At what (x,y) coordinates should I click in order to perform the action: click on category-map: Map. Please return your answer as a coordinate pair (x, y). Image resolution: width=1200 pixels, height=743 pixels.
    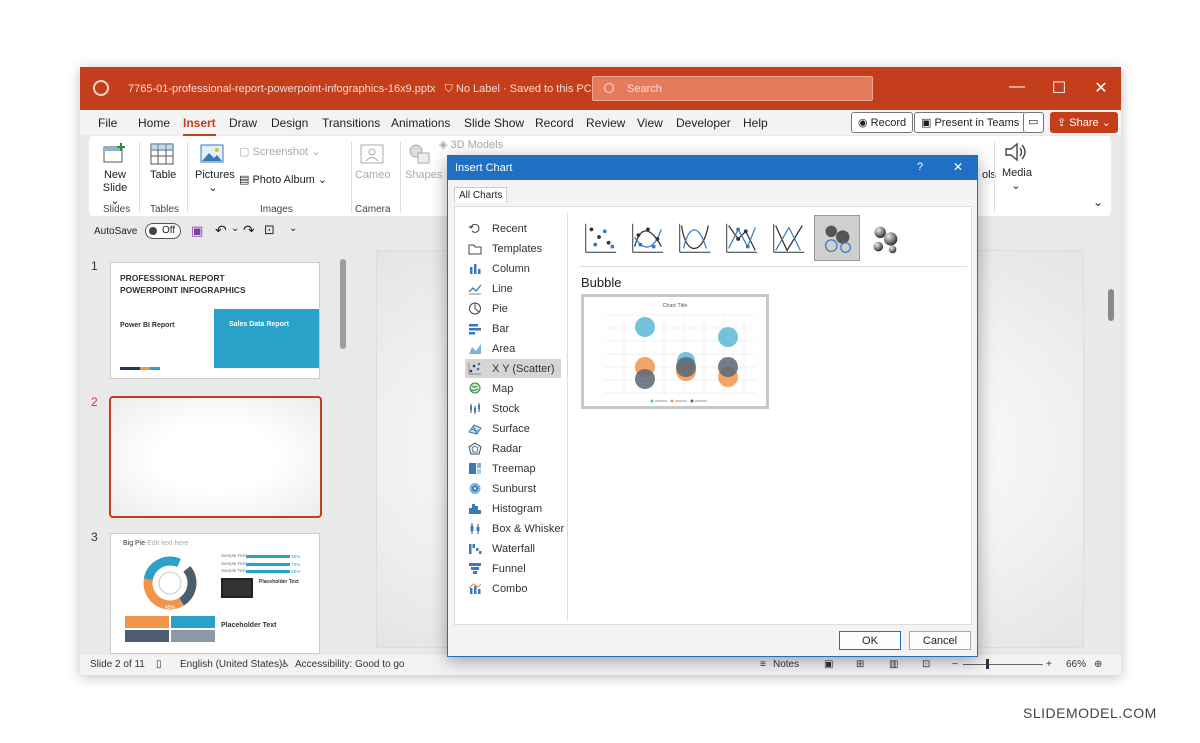
    Looking at the image, I should click on (513, 388).